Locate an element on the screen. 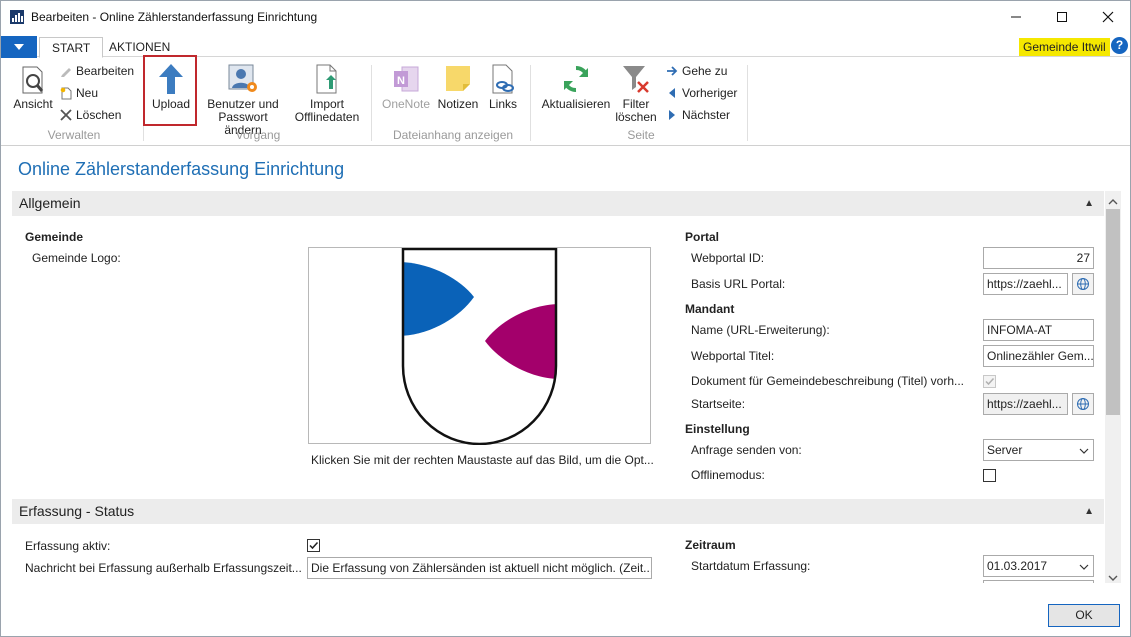 Image resolution: width=1131 pixels, height=637 pixels. coat-of-arms-logo is located at coordinates (479, 346).